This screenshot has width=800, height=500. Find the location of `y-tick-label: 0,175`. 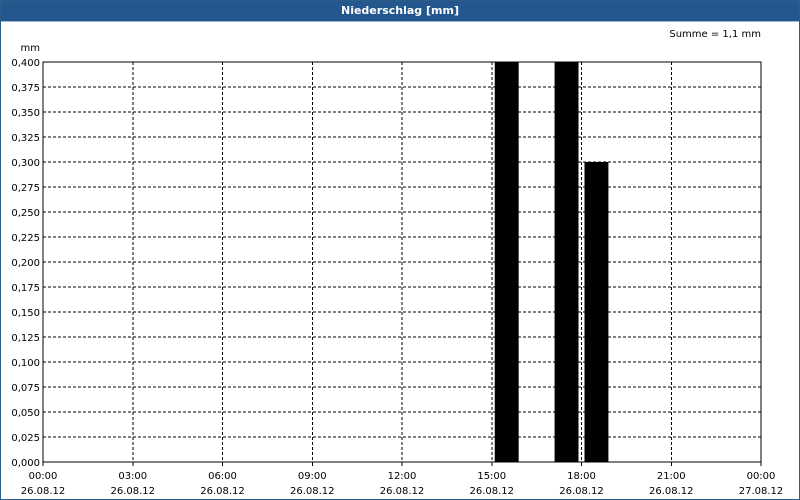

y-tick-label: 0,175 is located at coordinates (25, 288).